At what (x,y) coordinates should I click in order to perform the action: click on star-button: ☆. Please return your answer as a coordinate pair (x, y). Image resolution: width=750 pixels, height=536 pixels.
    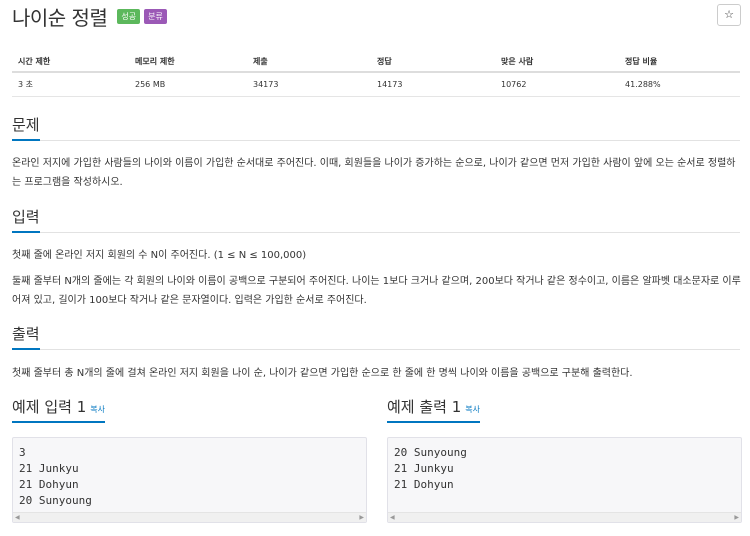
    Looking at the image, I should click on (729, 15).